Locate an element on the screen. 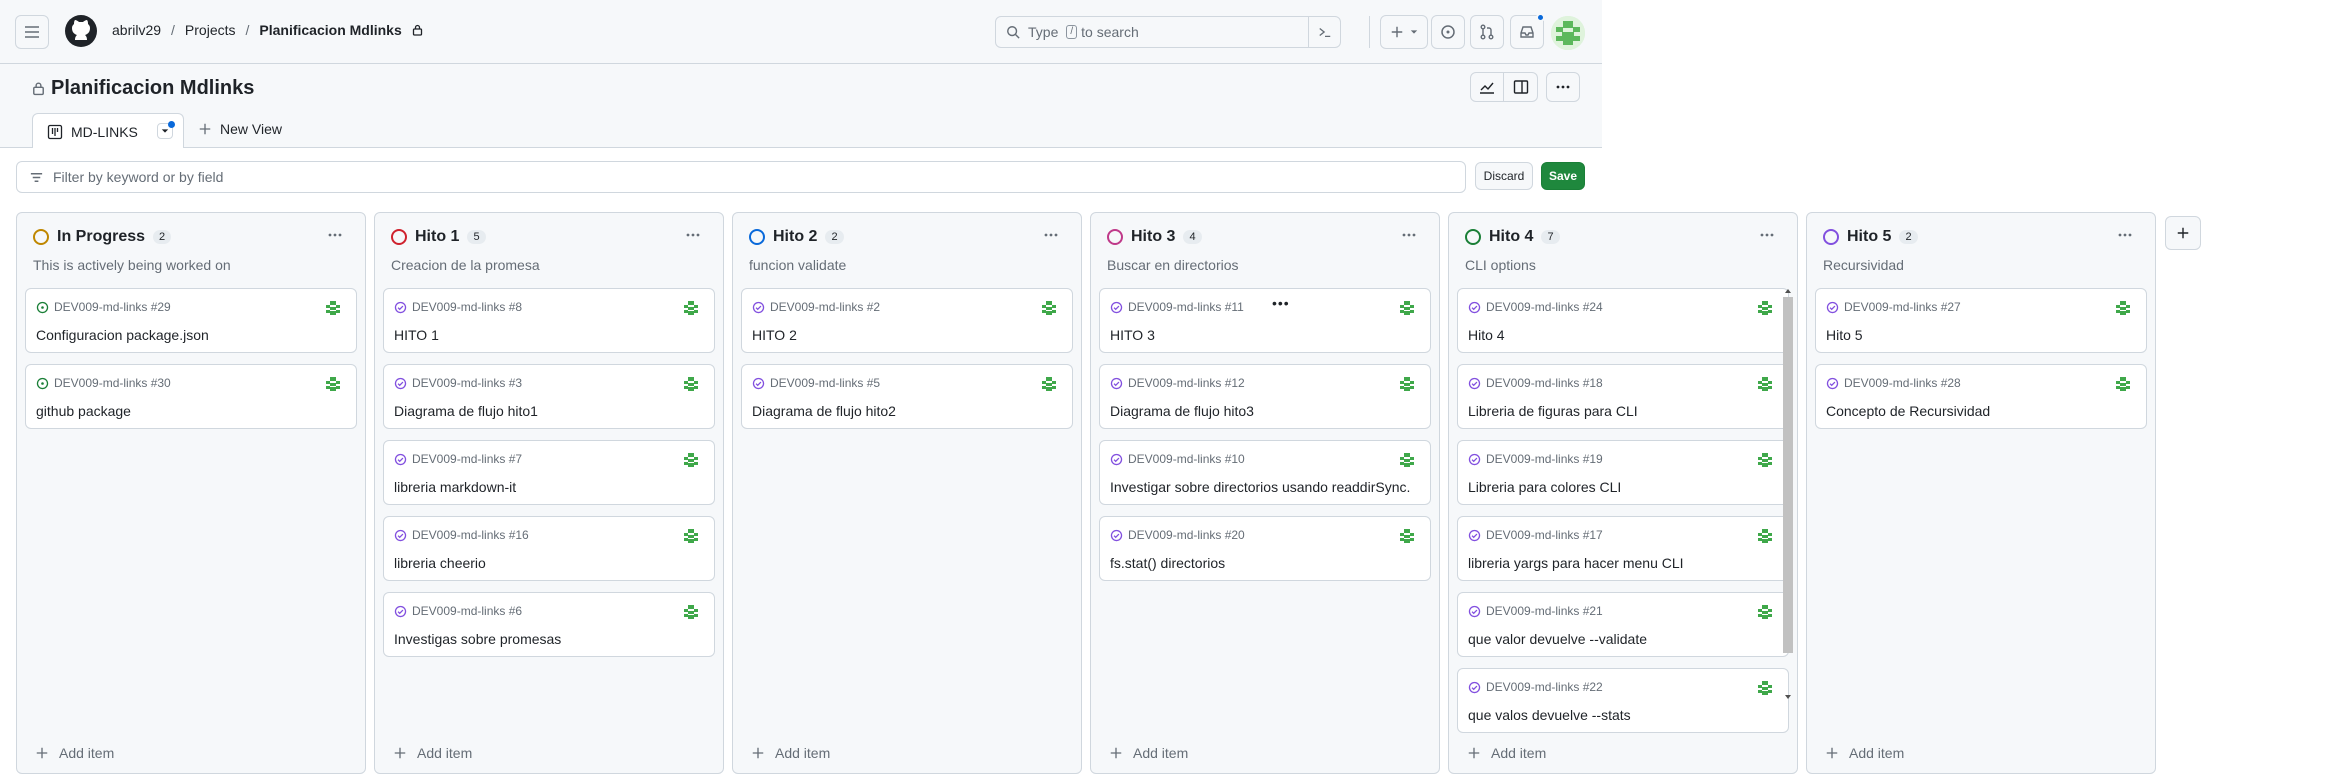 This screenshot has width=2350, height=783. command-palette-button is located at coordinates (1324, 32).